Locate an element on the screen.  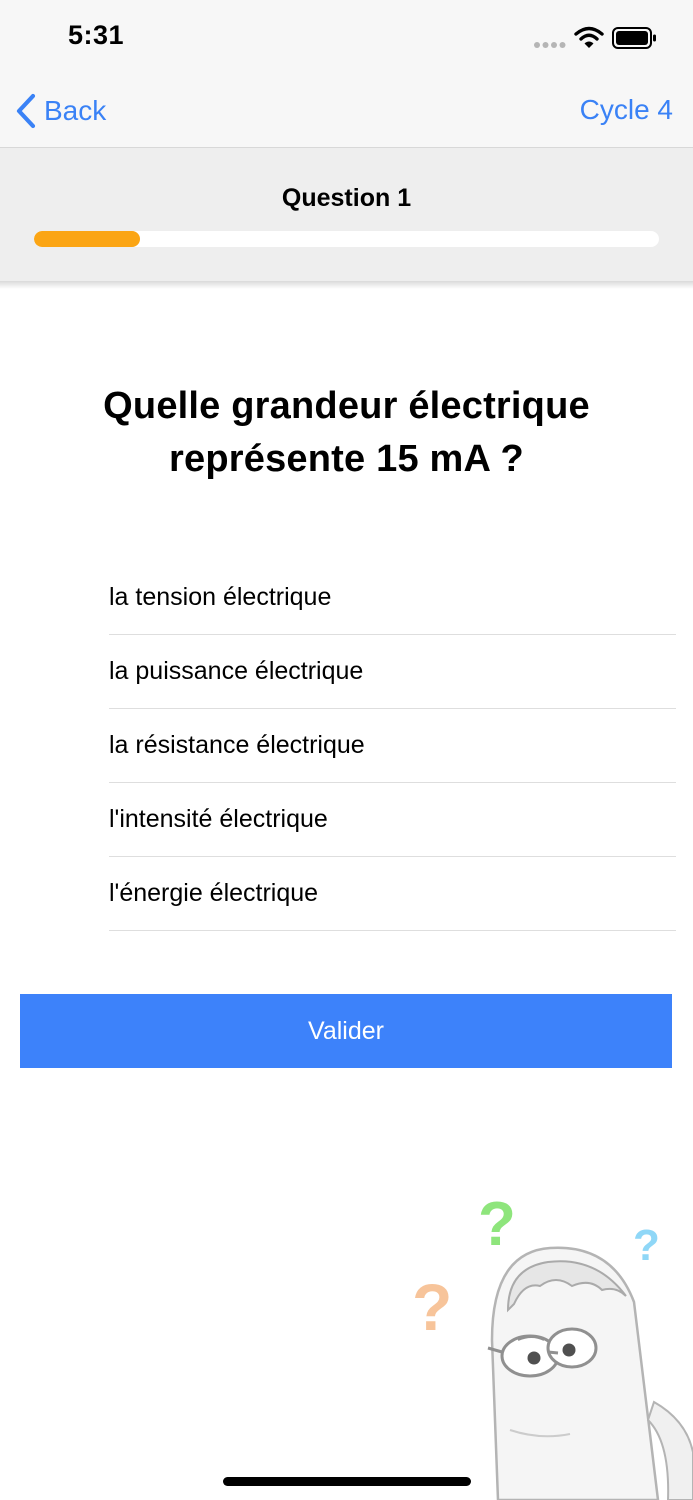
header-shadow is located at coordinates (346, 285).